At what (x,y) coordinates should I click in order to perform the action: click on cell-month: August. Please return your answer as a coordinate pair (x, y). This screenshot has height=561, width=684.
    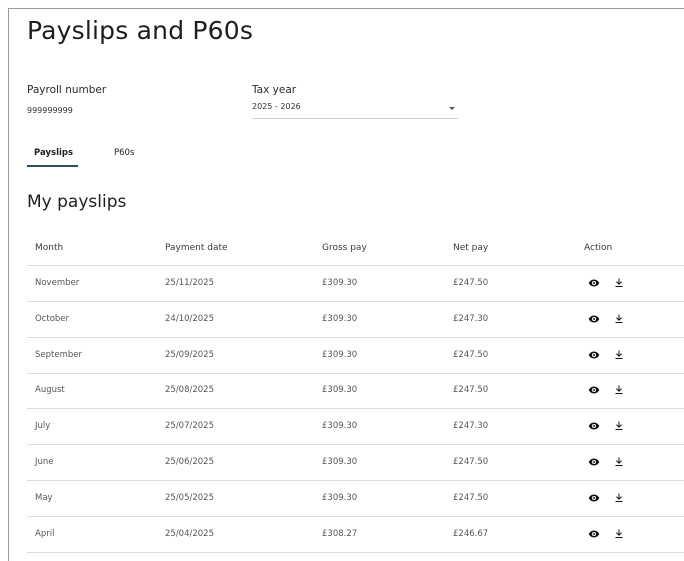
    Looking at the image, I should click on (50, 390).